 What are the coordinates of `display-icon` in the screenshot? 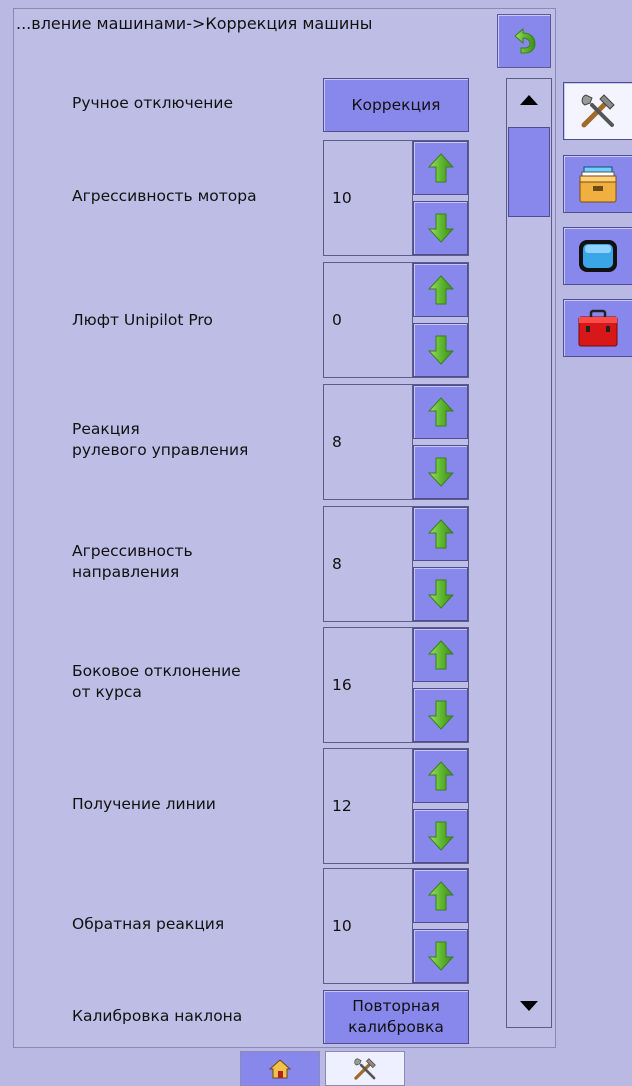 It's located at (598, 256).